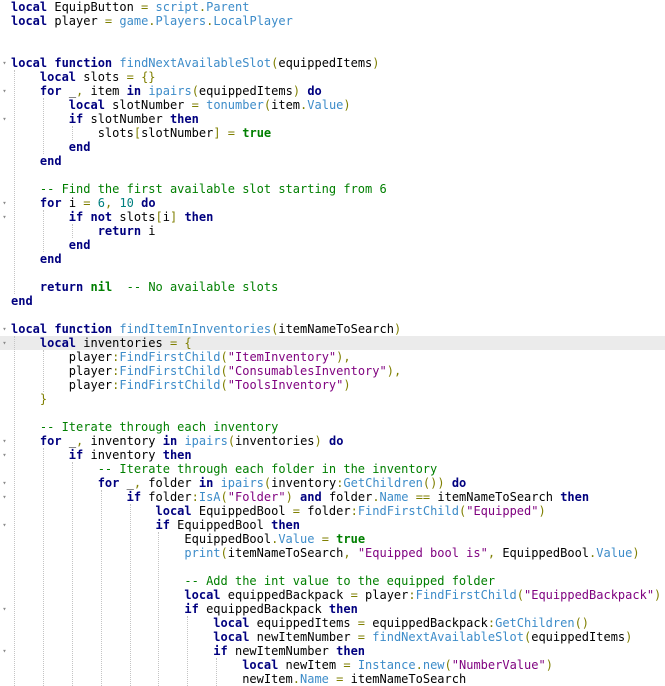 The image size is (665, 686). What do you see at coordinates (166, 217) in the screenshot?
I see `code-token: i` at bounding box center [166, 217].